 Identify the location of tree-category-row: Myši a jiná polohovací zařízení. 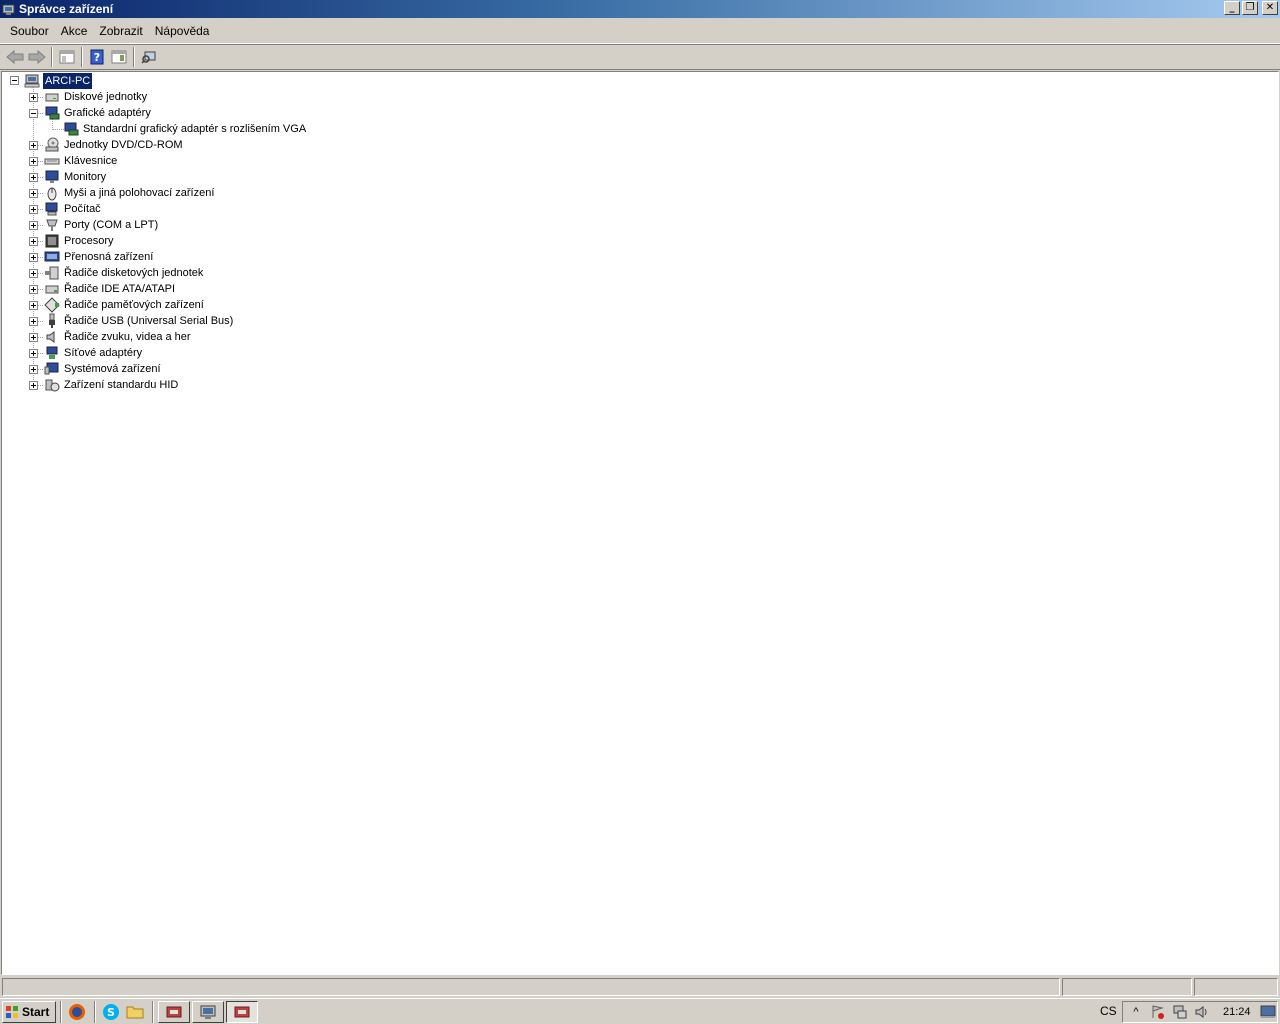
(302, 193).